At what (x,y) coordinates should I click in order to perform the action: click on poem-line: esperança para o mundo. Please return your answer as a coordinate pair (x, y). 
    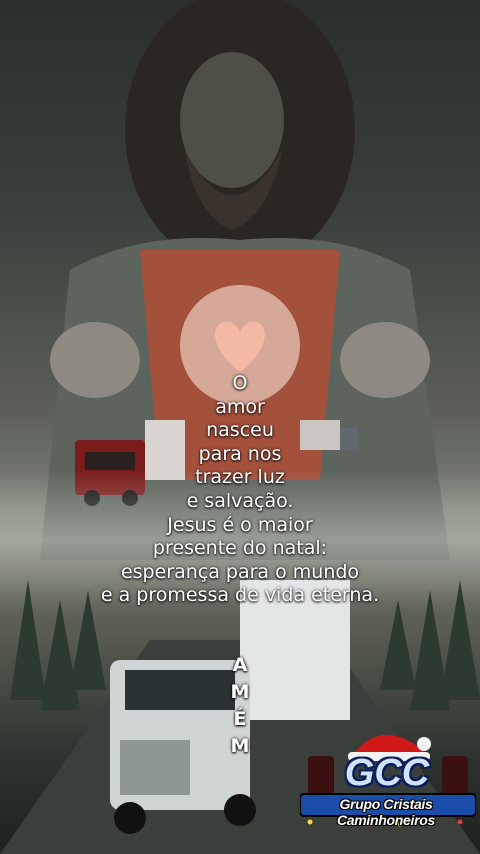
    Looking at the image, I should click on (240, 571).